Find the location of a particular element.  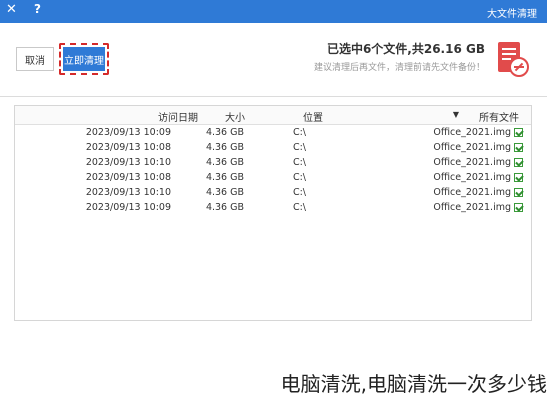

column-header-location: 位置 is located at coordinates (313, 116).